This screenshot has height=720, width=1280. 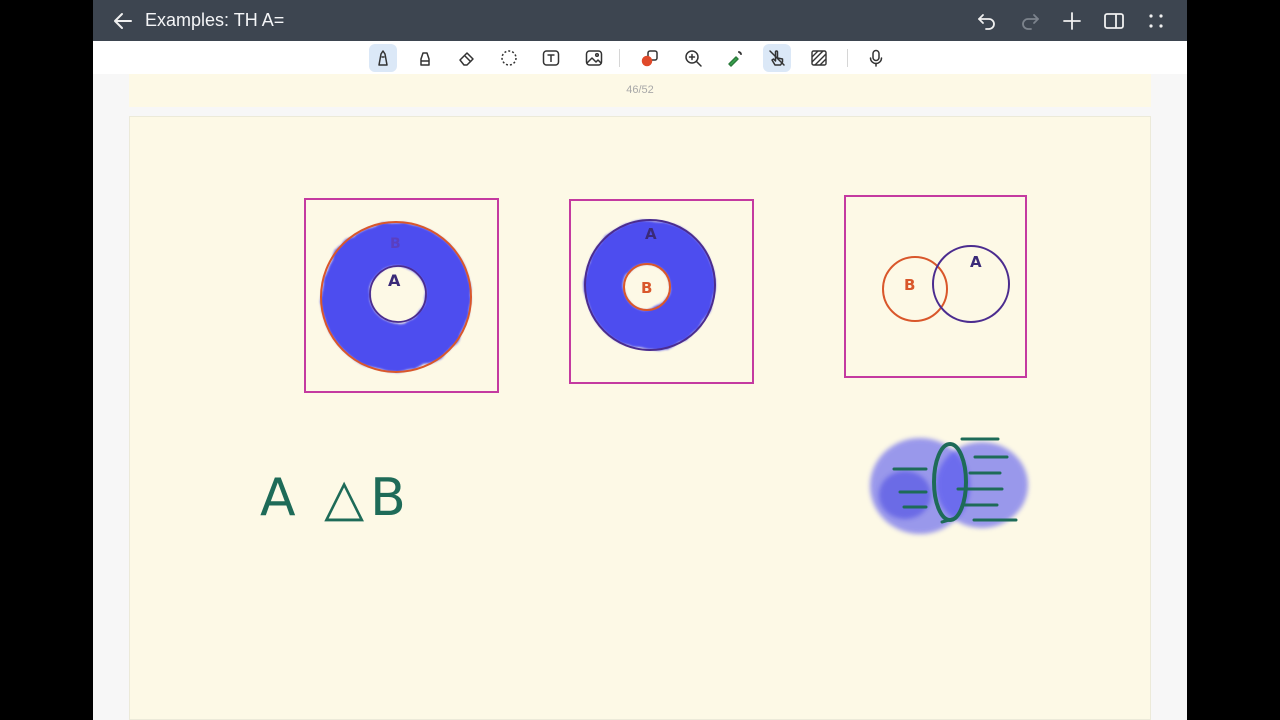 What do you see at coordinates (594, 58) in the screenshot?
I see `image-icon` at bounding box center [594, 58].